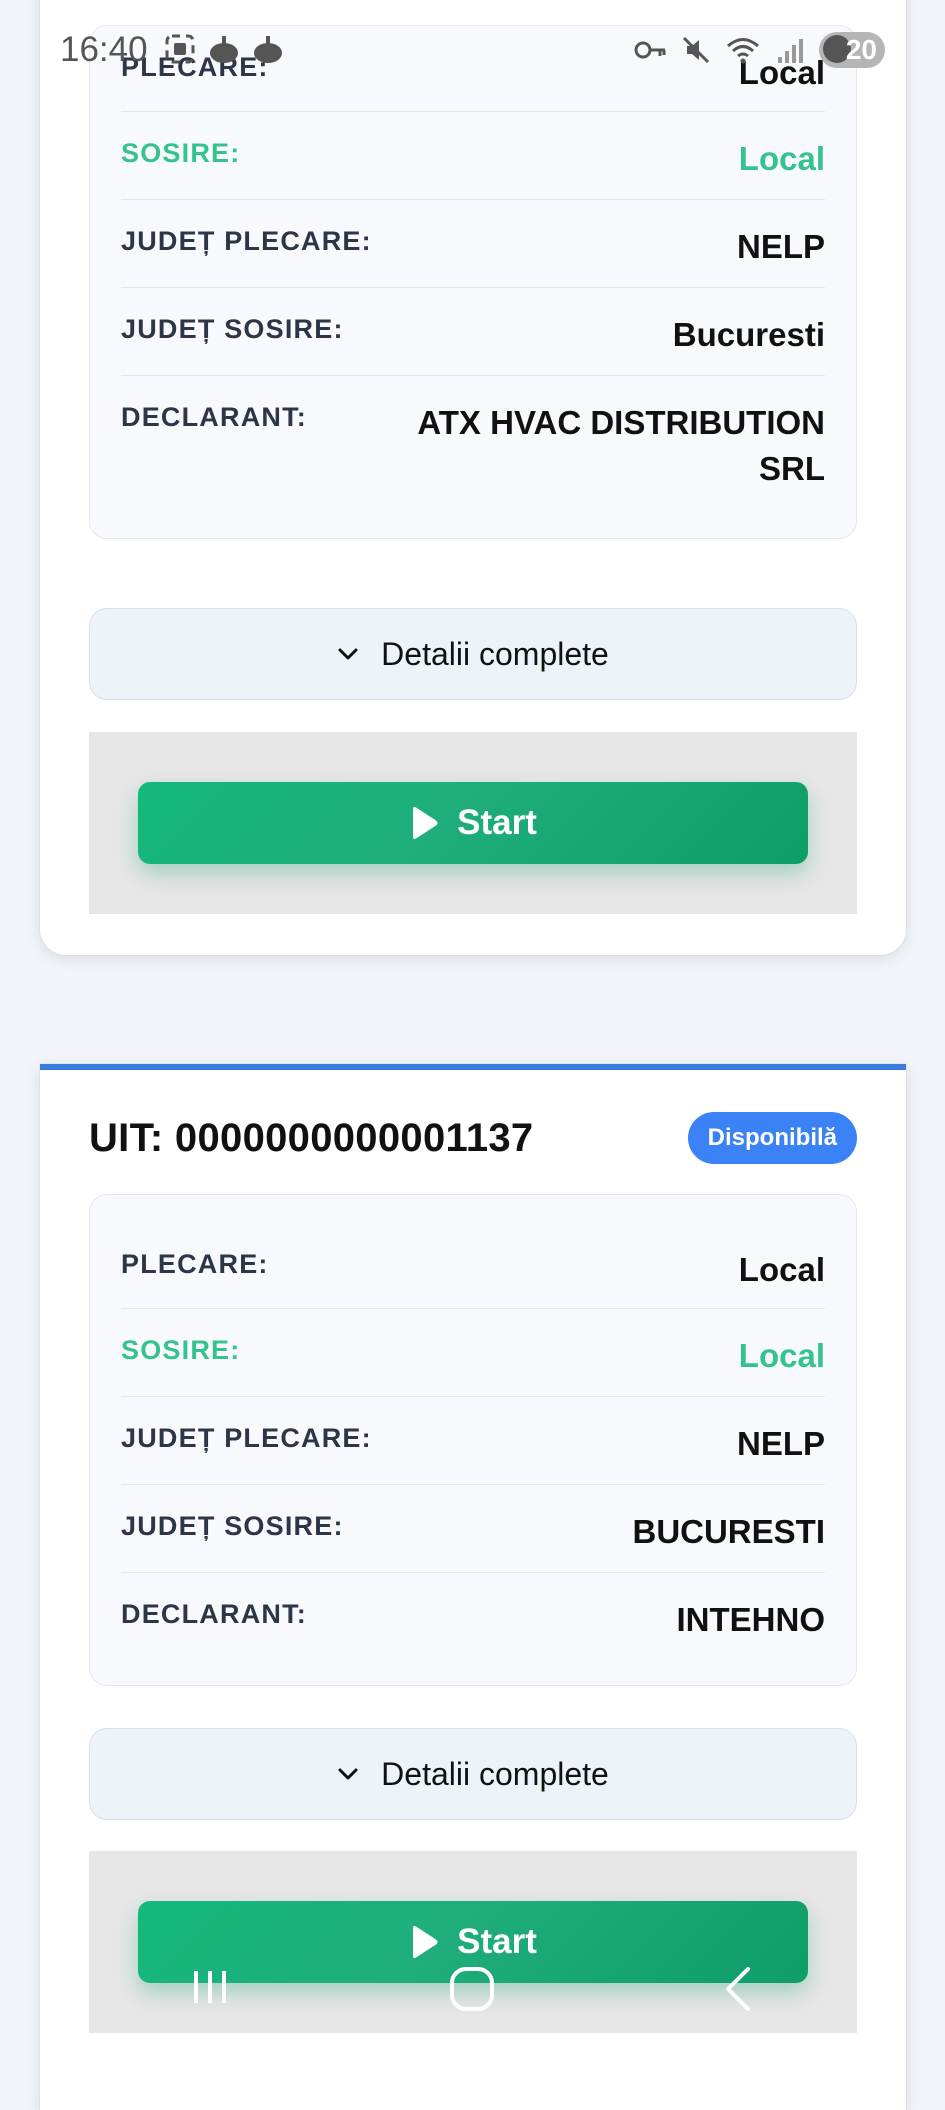  What do you see at coordinates (696, 50) in the screenshot?
I see `mute-icon` at bounding box center [696, 50].